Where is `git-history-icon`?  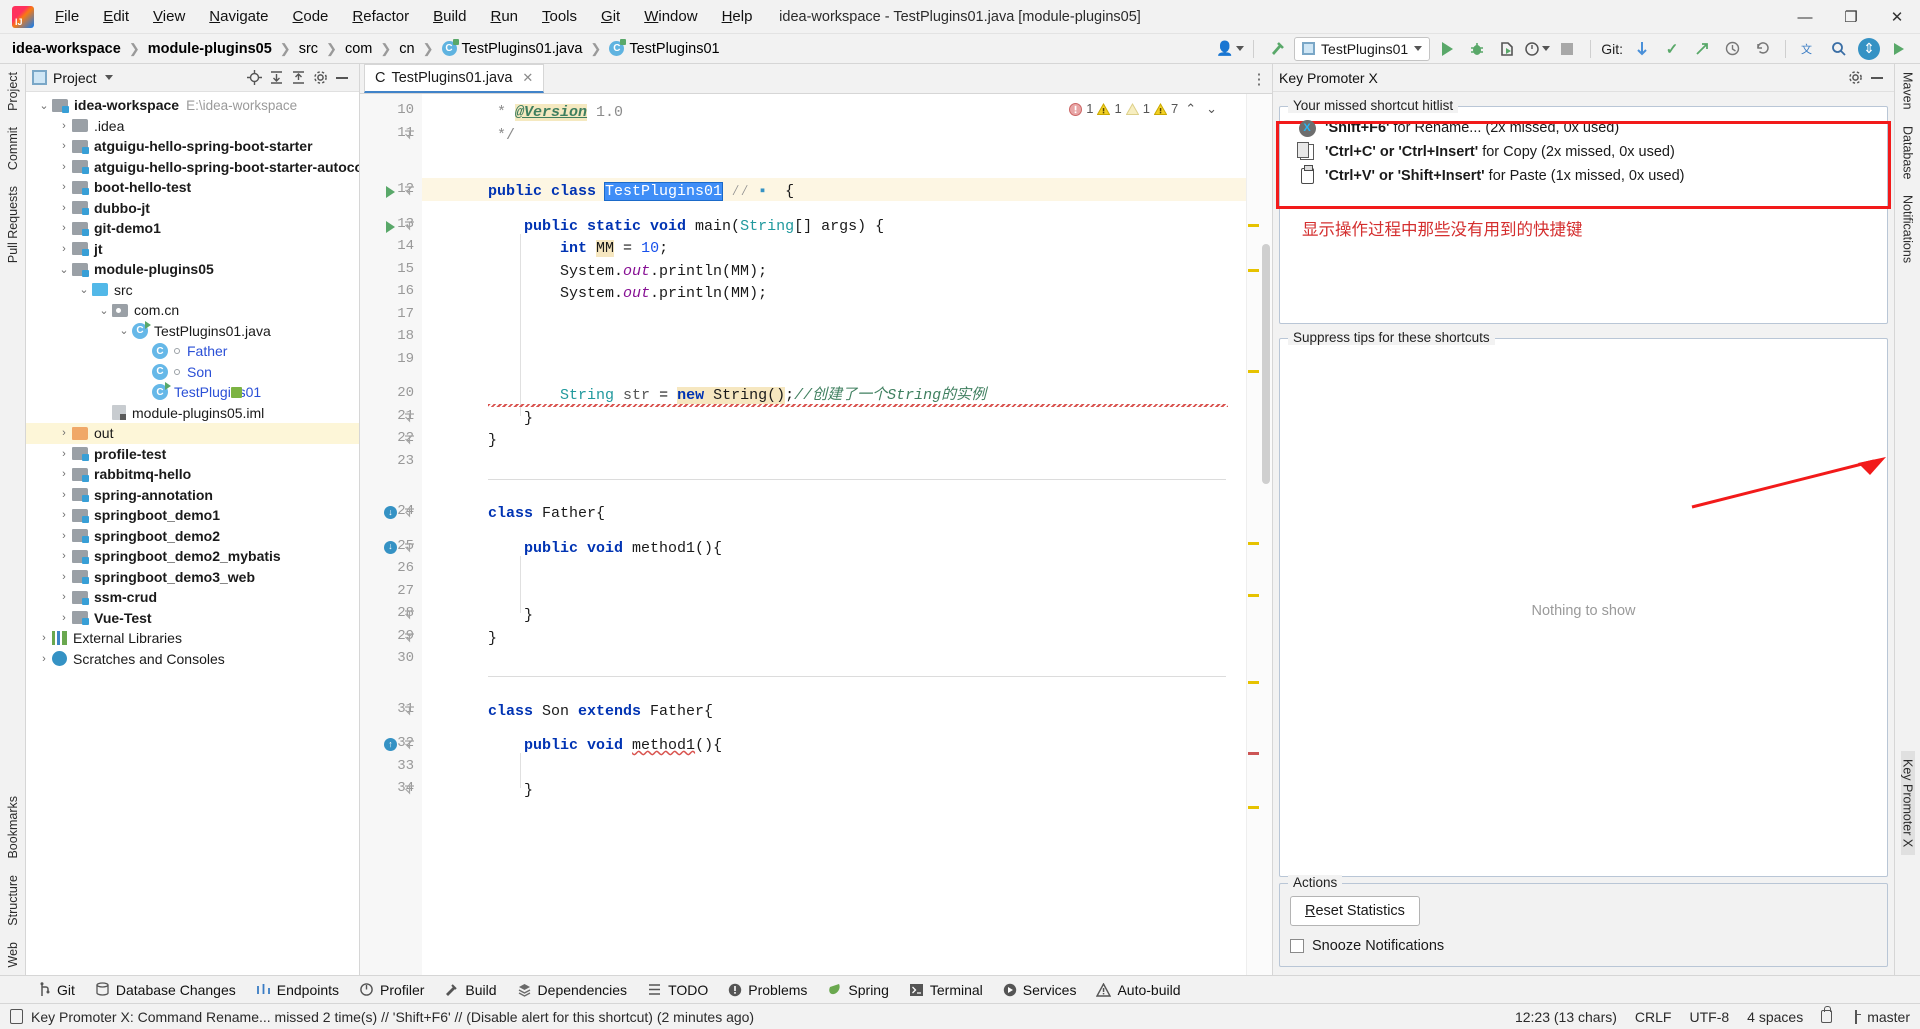
git-history-icon is located at coordinates (1732, 49).